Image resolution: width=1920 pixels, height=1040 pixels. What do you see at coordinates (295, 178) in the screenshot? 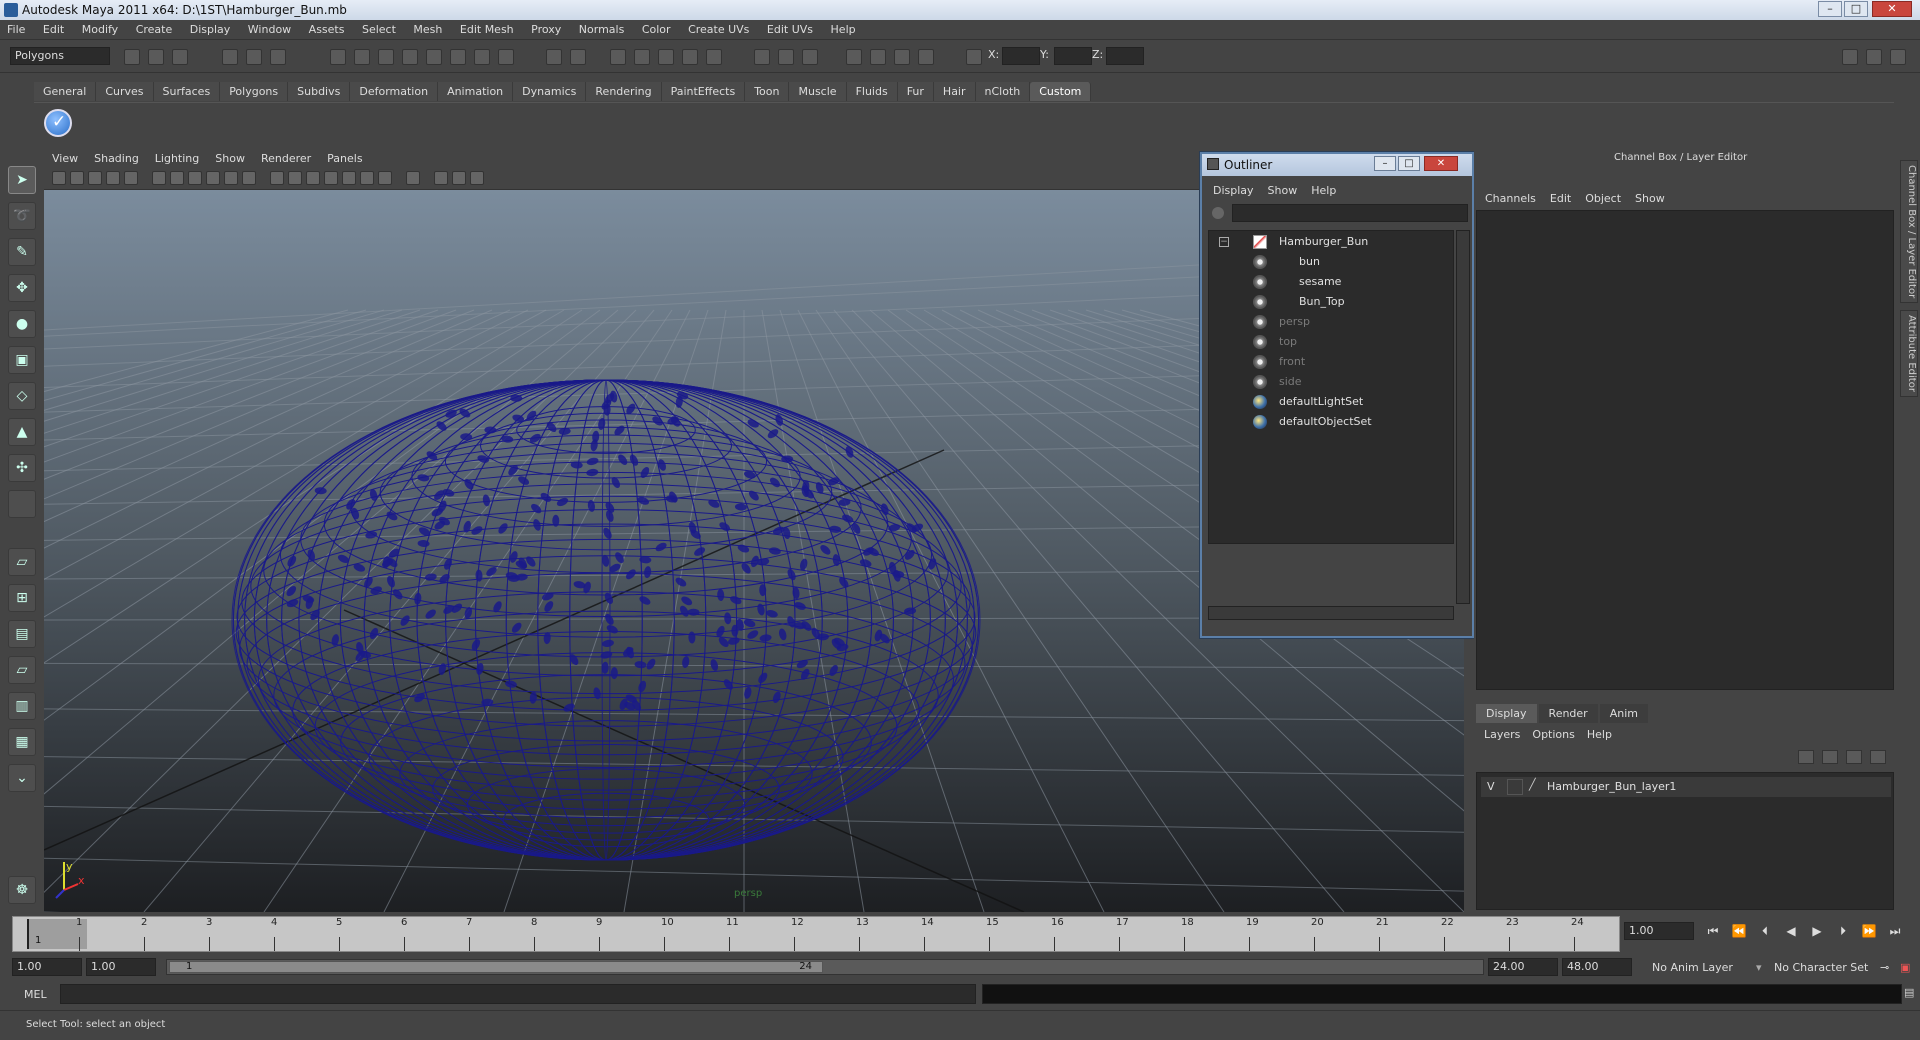
I see `smooth-shade-icon` at bounding box center [295, 178].